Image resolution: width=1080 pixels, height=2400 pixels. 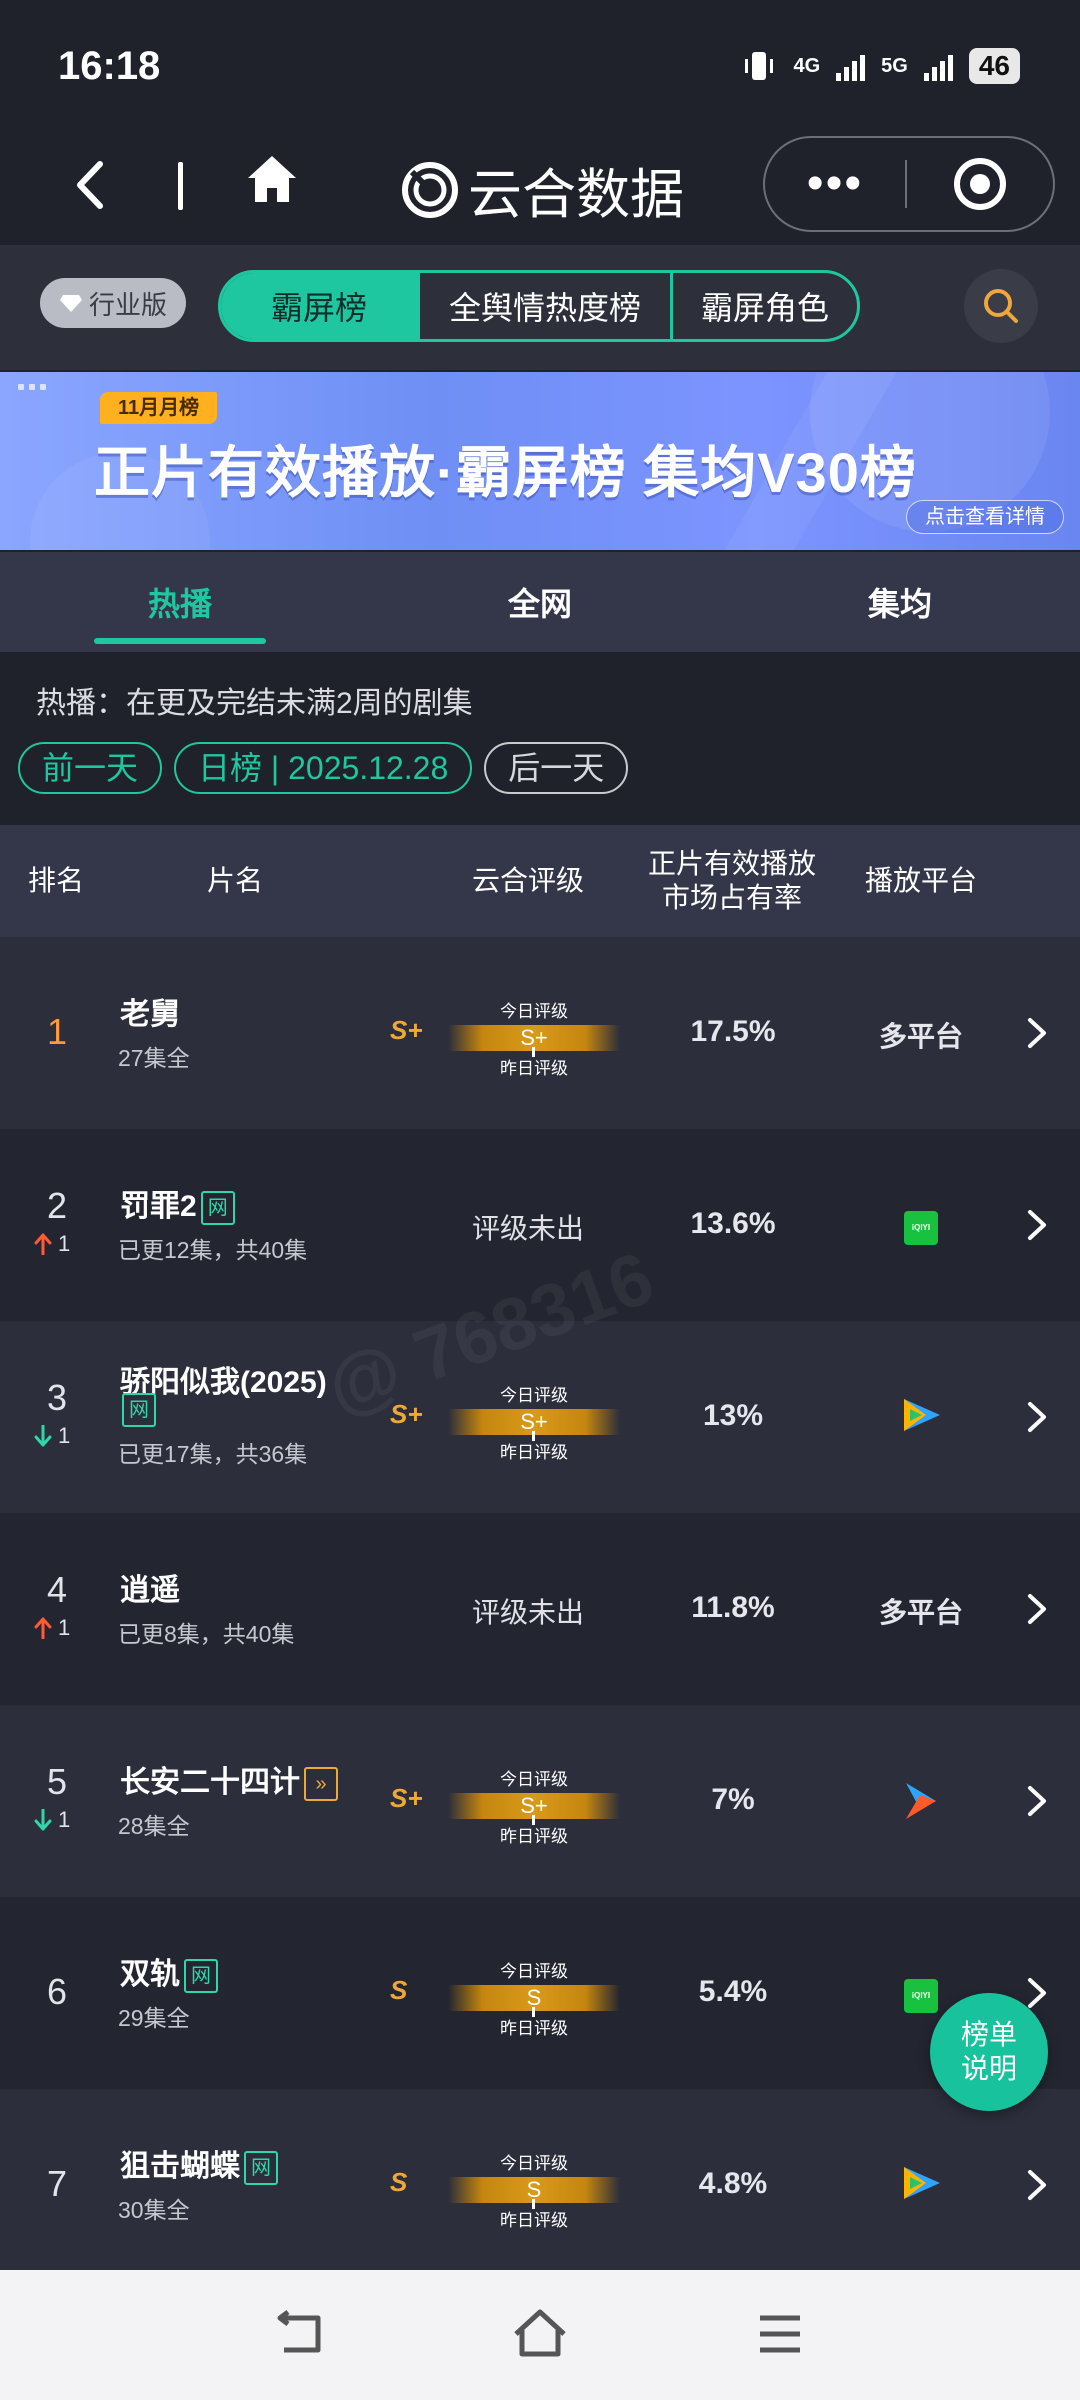 I want to click on col-title: 片名, so click(x=234, y=880).